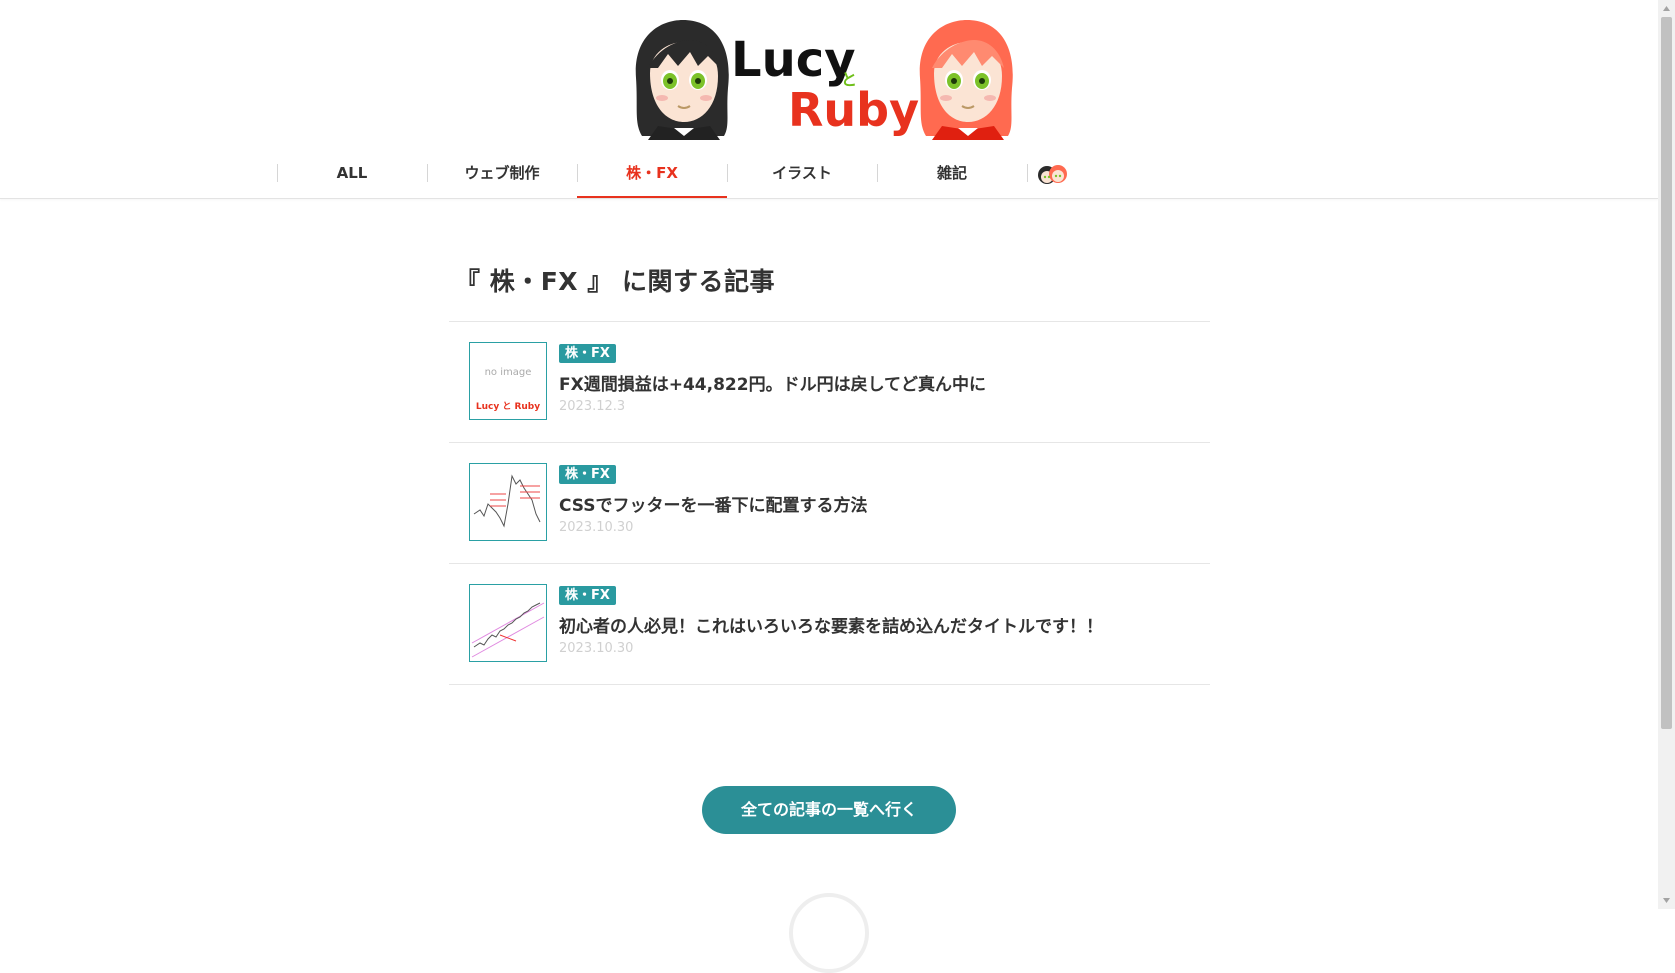 The width and height of the screenshot is (1675, 973). I want to click on nav-item-all: ALL, so click(352, 178).